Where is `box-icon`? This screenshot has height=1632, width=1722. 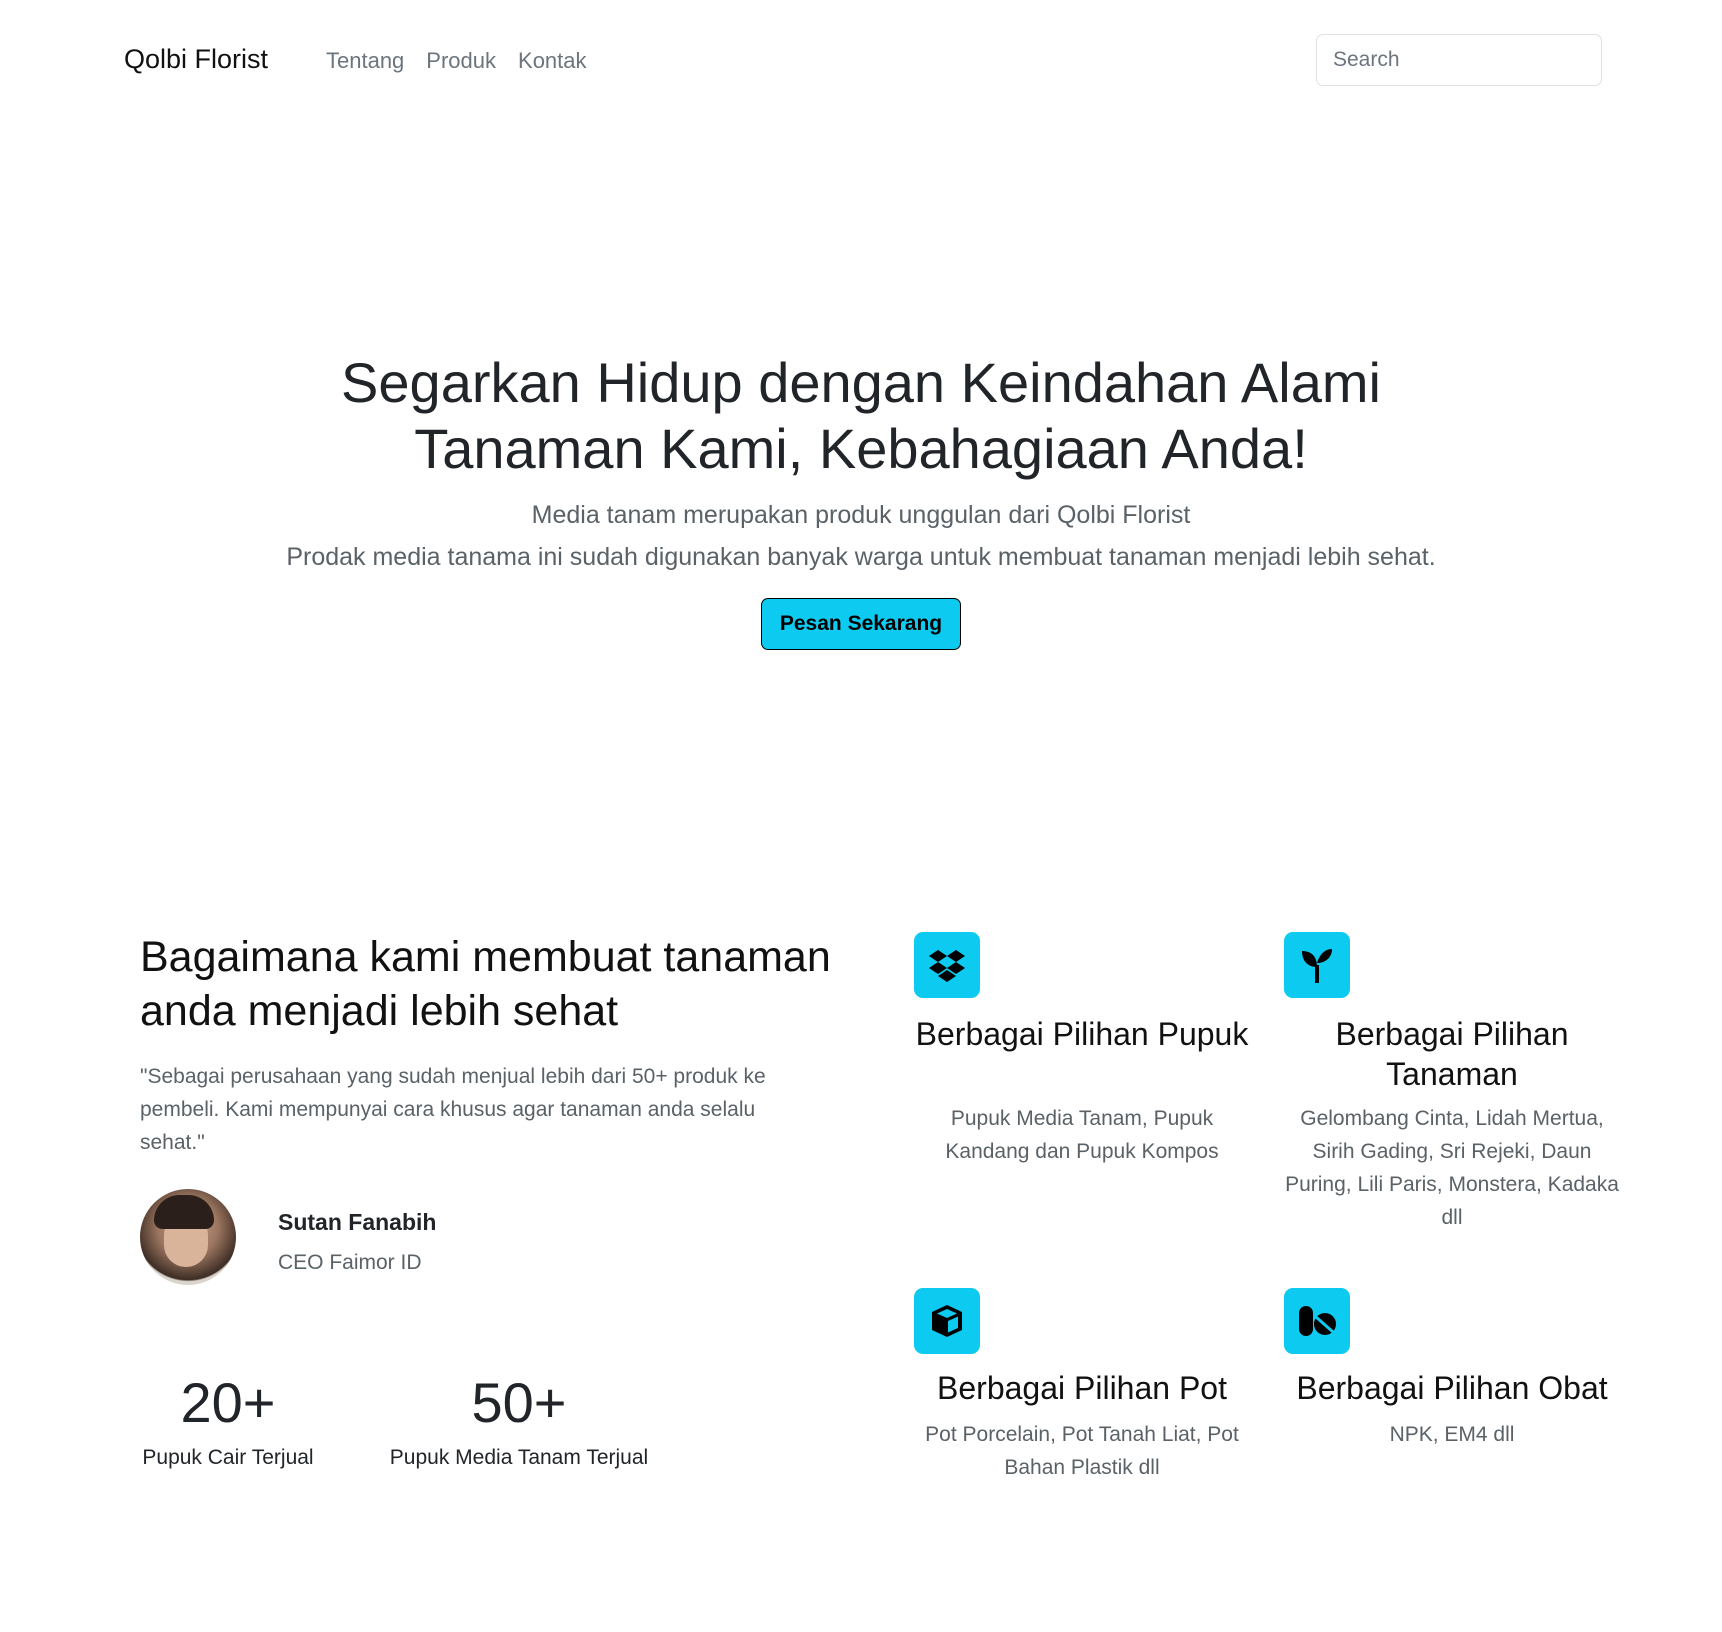
box-icon is located at coordinates (947, 1321).